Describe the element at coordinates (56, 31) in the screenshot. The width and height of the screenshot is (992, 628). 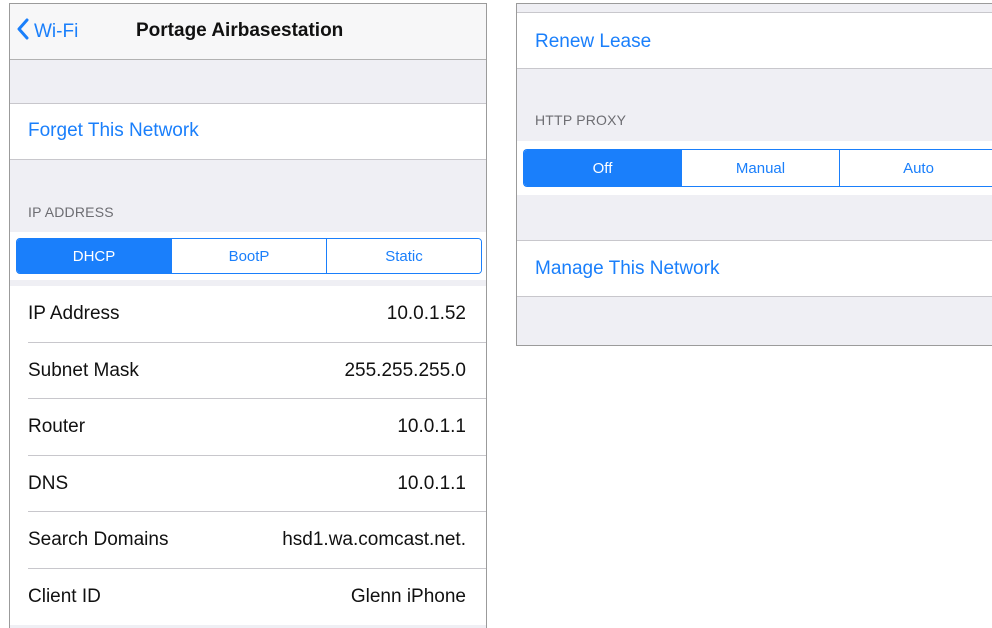
I see `back-label: Wi-Fi` at that location.